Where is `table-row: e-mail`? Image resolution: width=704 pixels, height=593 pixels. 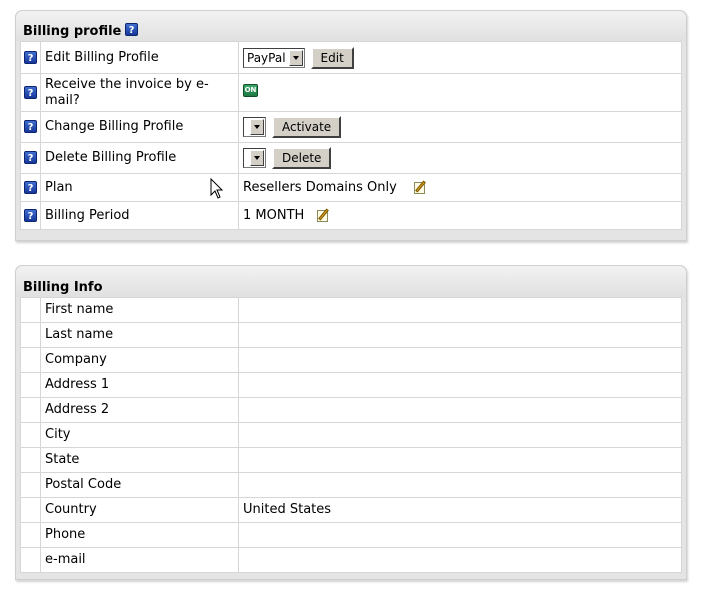
table-row: e-mail is located at coordinates (351, 560).